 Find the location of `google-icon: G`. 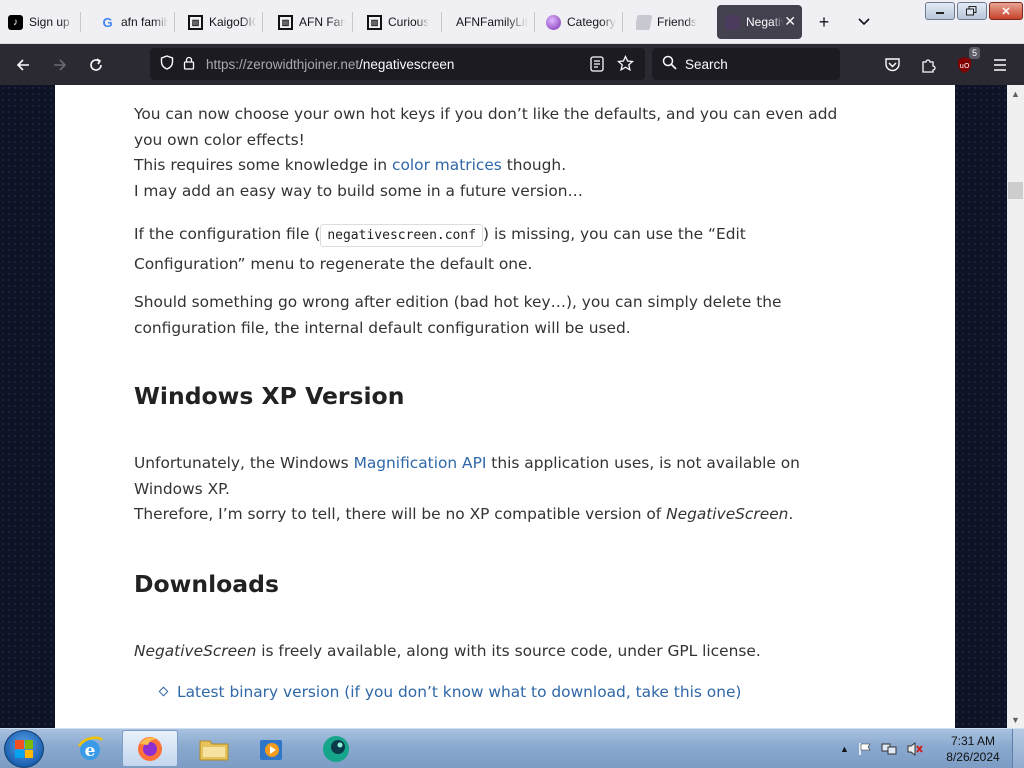

google-icon: G is located at coordinates (107, 22).